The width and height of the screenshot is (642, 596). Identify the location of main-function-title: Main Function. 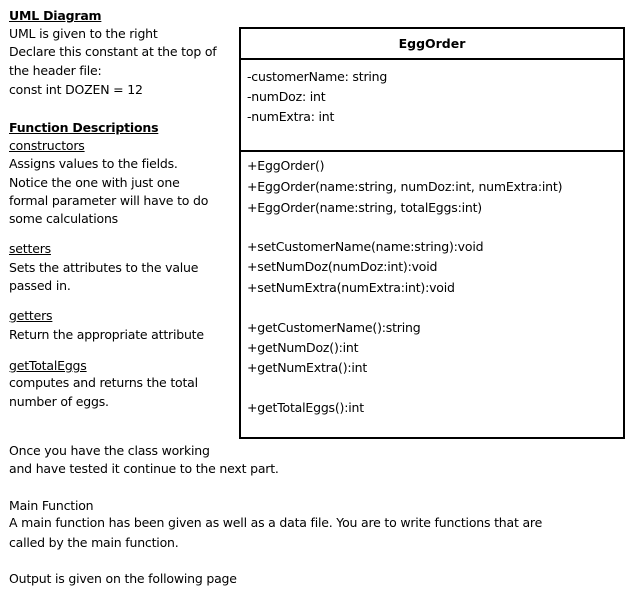
(51, 505).